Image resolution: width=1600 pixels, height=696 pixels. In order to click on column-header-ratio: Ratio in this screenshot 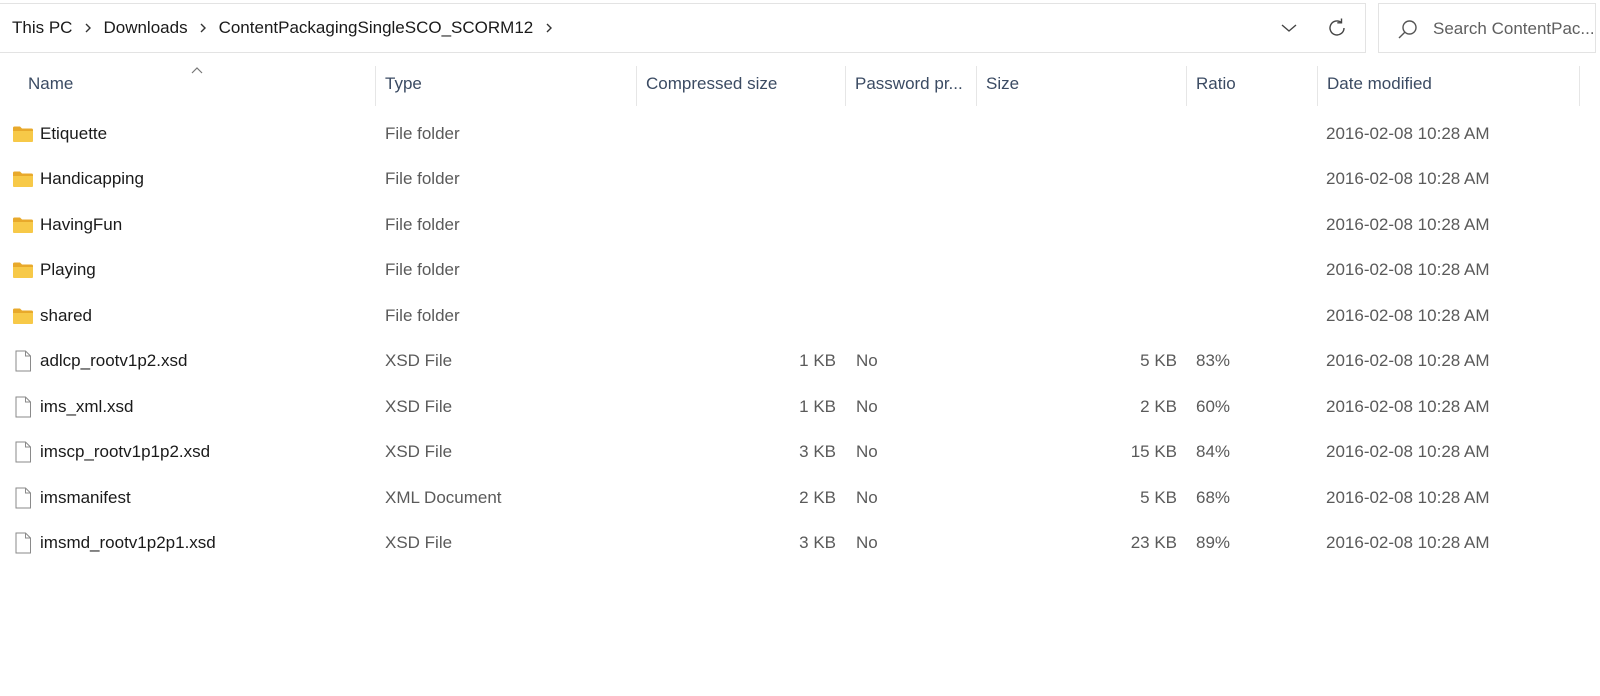, I will do `click(1251, 84)`.